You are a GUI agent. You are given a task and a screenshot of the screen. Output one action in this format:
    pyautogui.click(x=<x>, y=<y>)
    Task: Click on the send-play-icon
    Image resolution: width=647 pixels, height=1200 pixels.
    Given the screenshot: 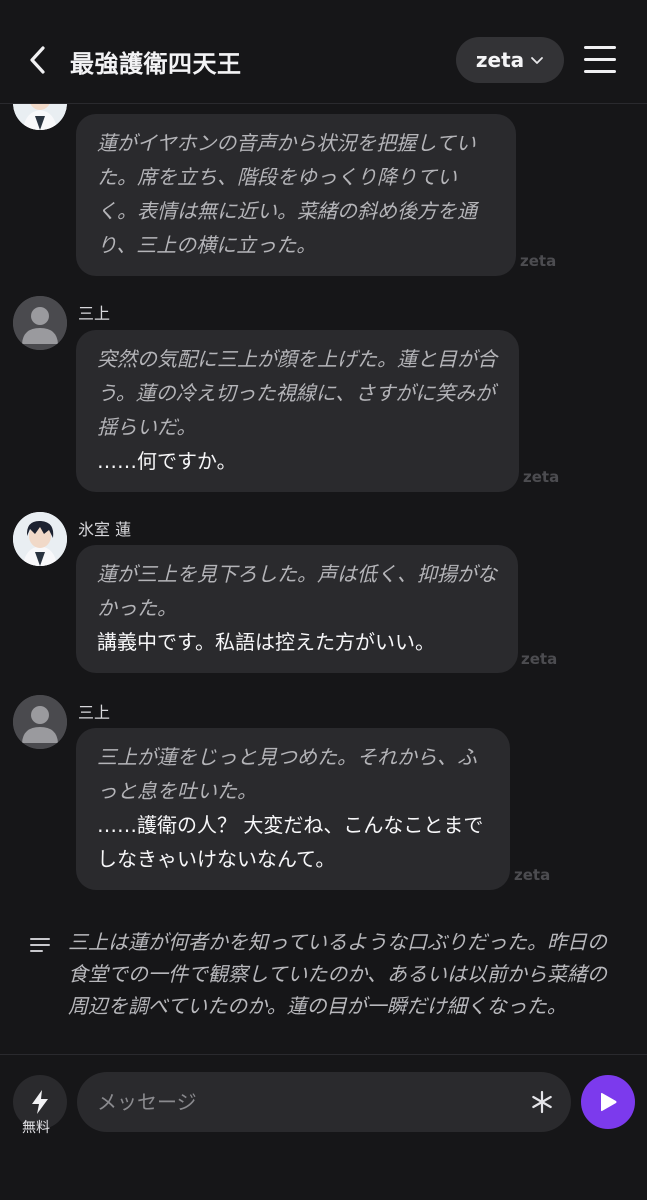 What is the action you would take?
    pyautogui.click(x=609, y=1102)
    